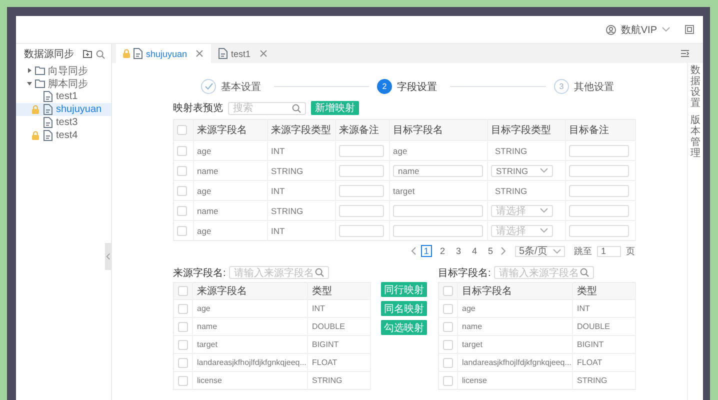  What do you see at coordinates (63, 122) in the screenshot?
I see `tree-item: test3` at bounding box center [63, 122].